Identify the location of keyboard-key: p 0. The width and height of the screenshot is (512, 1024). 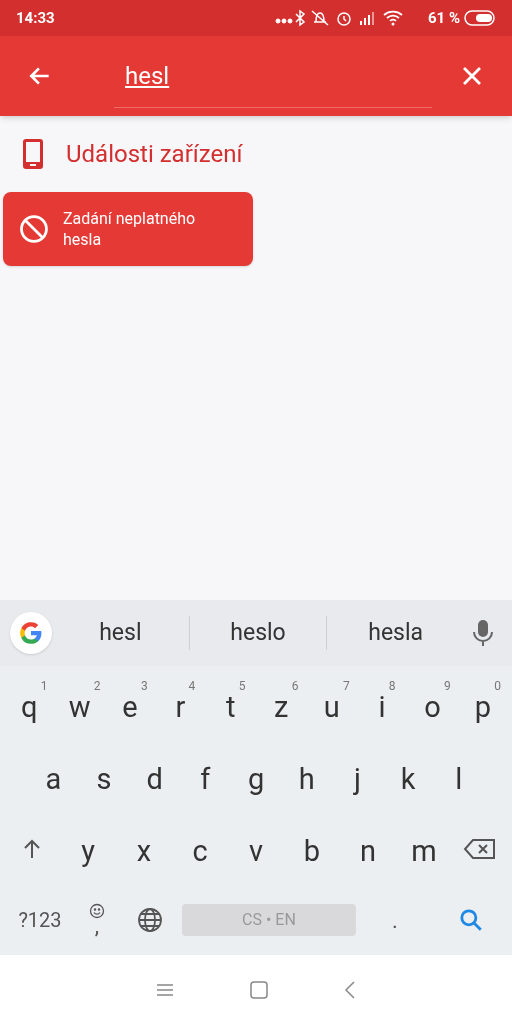
(482, 705).